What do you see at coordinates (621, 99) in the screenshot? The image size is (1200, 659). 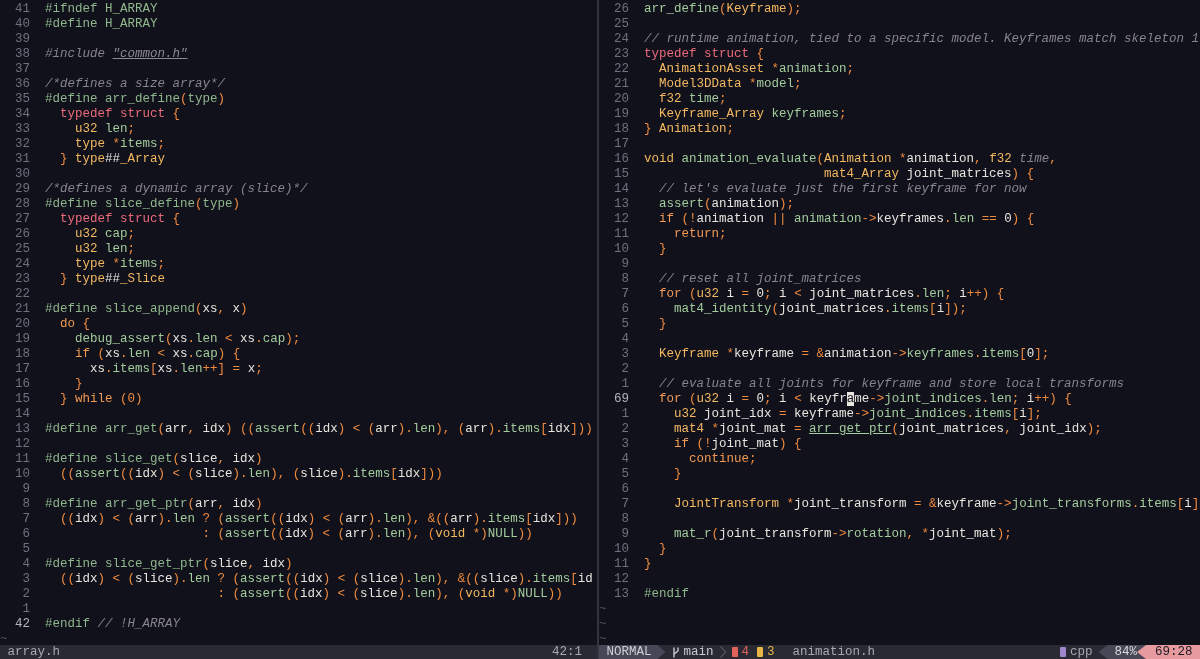 I see `line-number: 20` at bounding box center [621, 99].